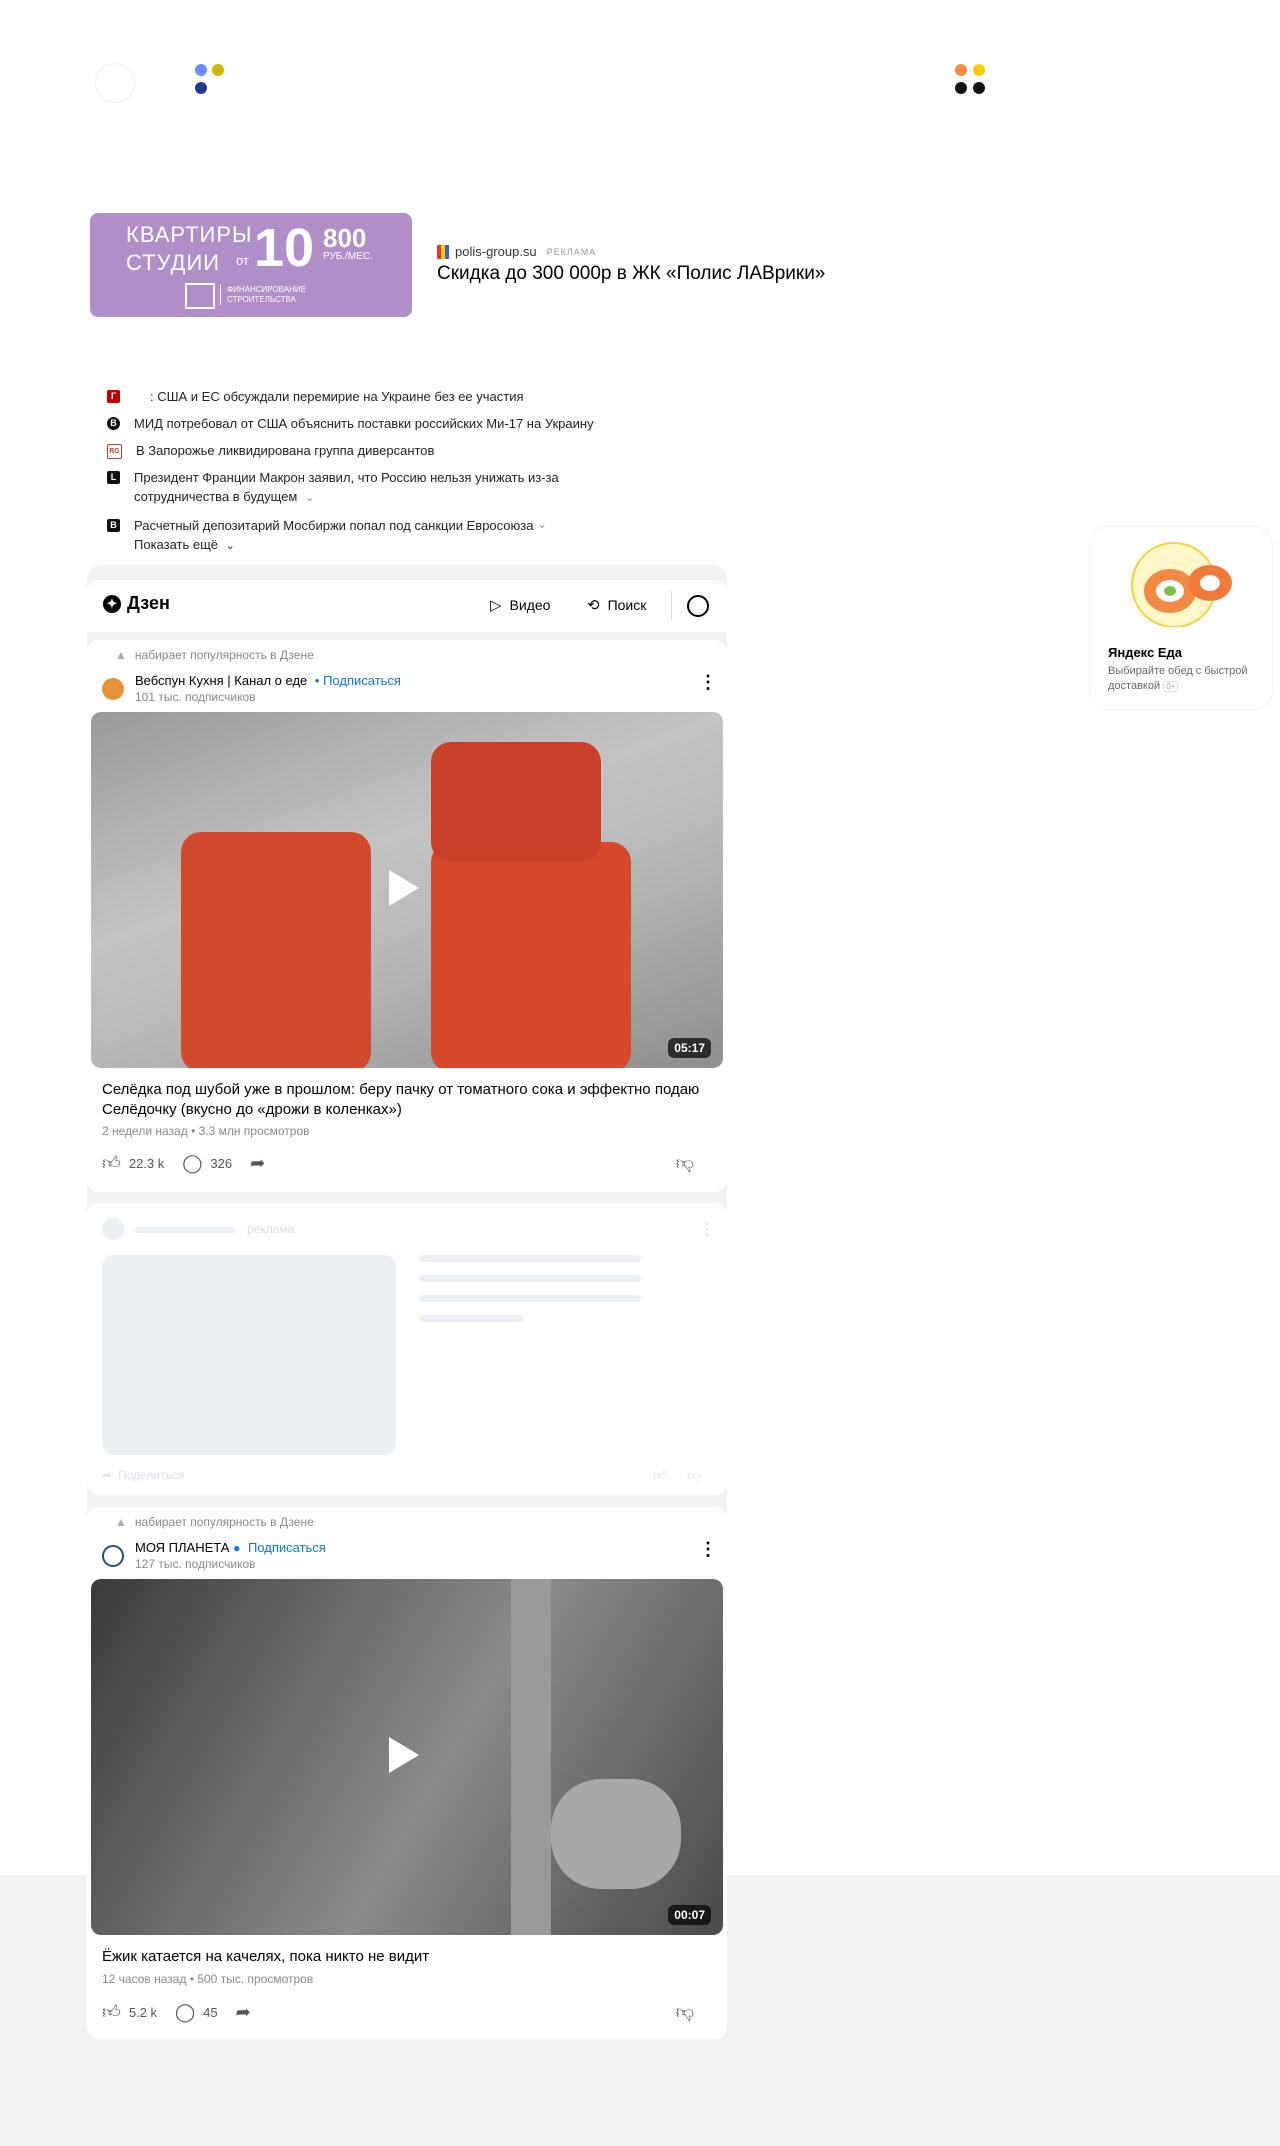  I want to click on zen-logo: ✦ Дзен, so click(136, 603).